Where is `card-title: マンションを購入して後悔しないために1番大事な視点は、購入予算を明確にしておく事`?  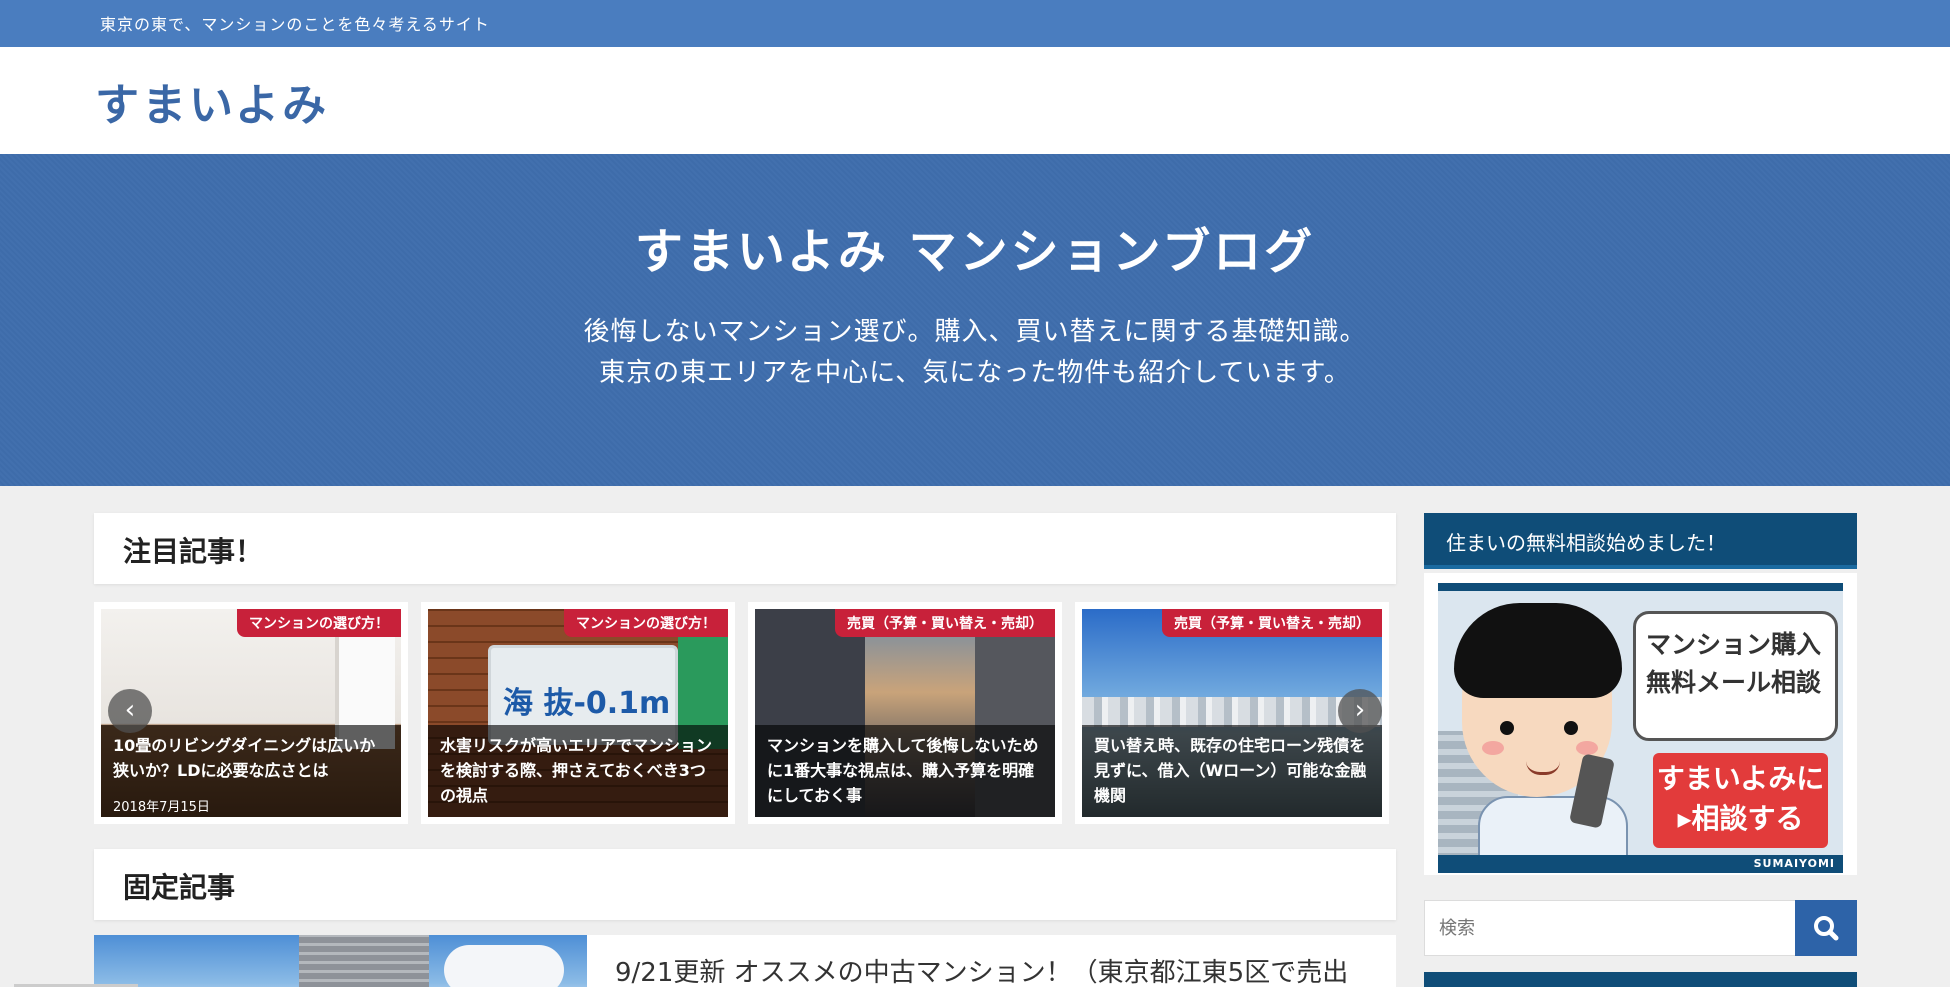
card-title: マンションを購入して後悔しないために1番大事な視点は、購入予算を明確にしておく事 is located at coordinates (905, 770).